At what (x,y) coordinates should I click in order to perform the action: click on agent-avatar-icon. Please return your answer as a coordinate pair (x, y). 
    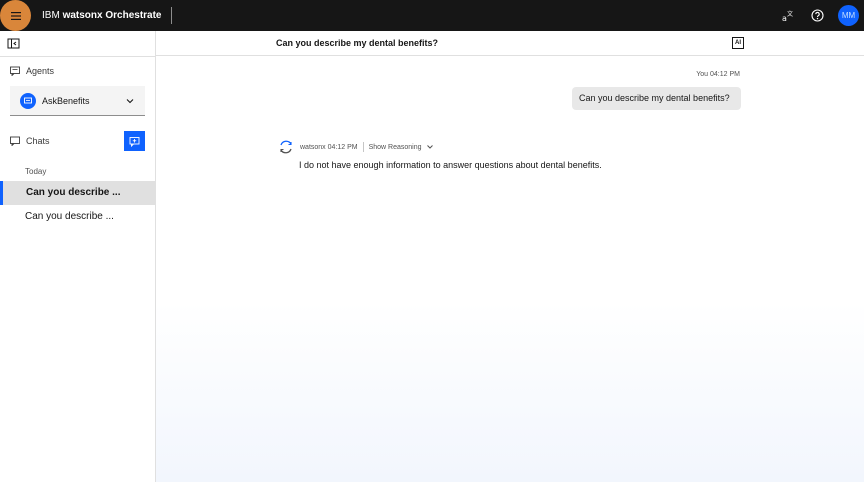
    Looking at the image, I should click on (28, 100).